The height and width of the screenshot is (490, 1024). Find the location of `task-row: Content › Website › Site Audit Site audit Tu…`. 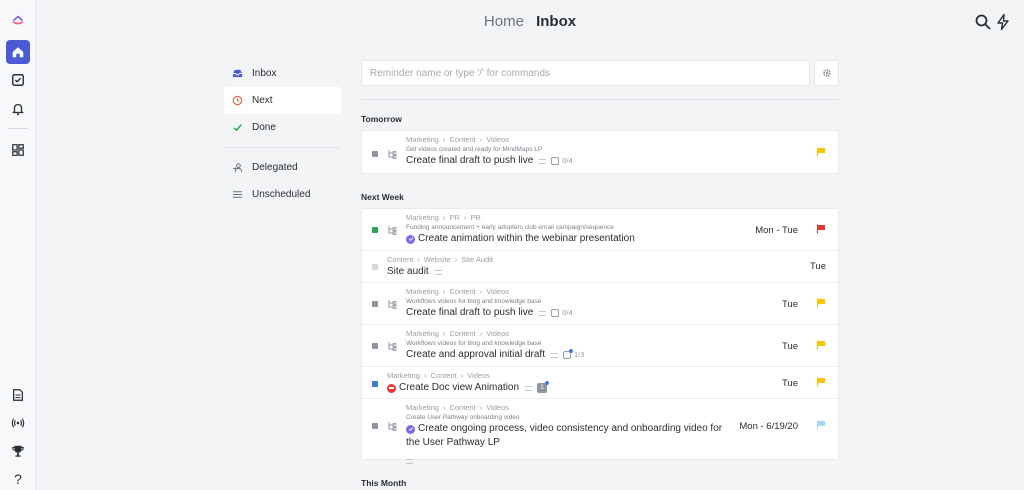

task-row: Content › Website › Site Audit Site audit Tu… is located at coordinates (600, 267).